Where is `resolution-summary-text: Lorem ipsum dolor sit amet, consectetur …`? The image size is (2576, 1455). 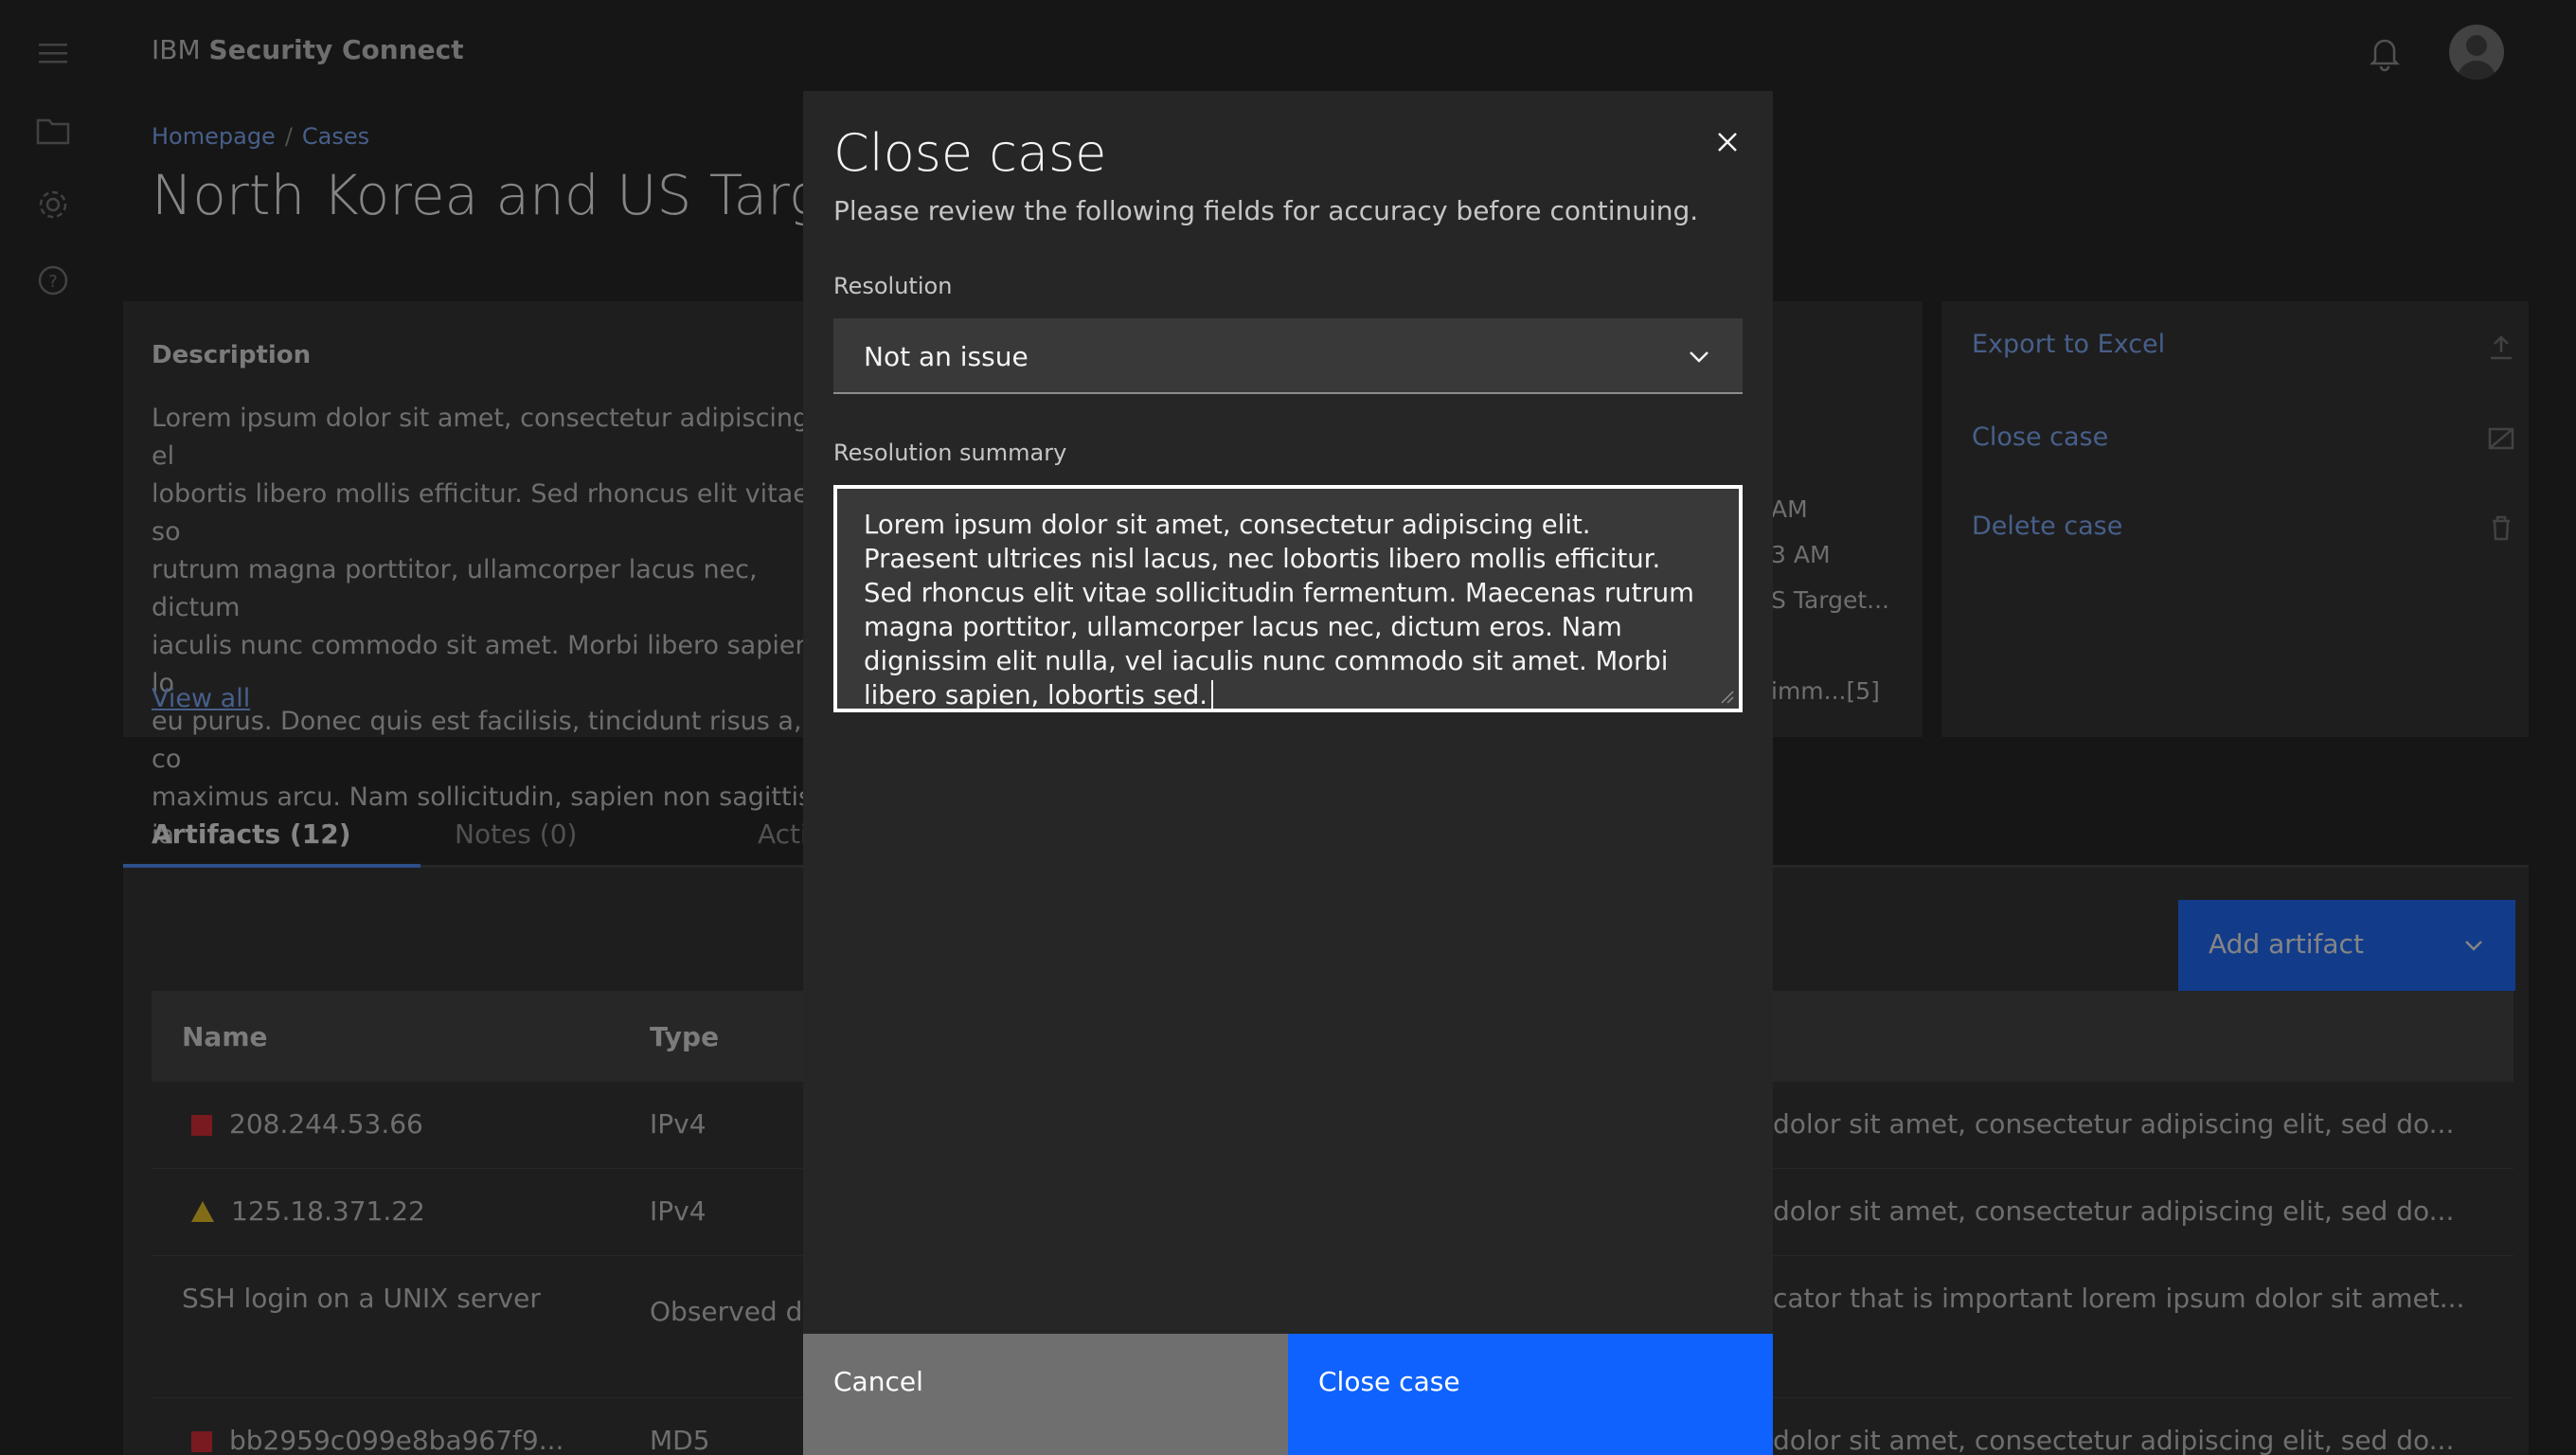 resolution-summary-text: Lorem ipsum dolor sit amet, consectetur … is located at coordinates (1279, 610).